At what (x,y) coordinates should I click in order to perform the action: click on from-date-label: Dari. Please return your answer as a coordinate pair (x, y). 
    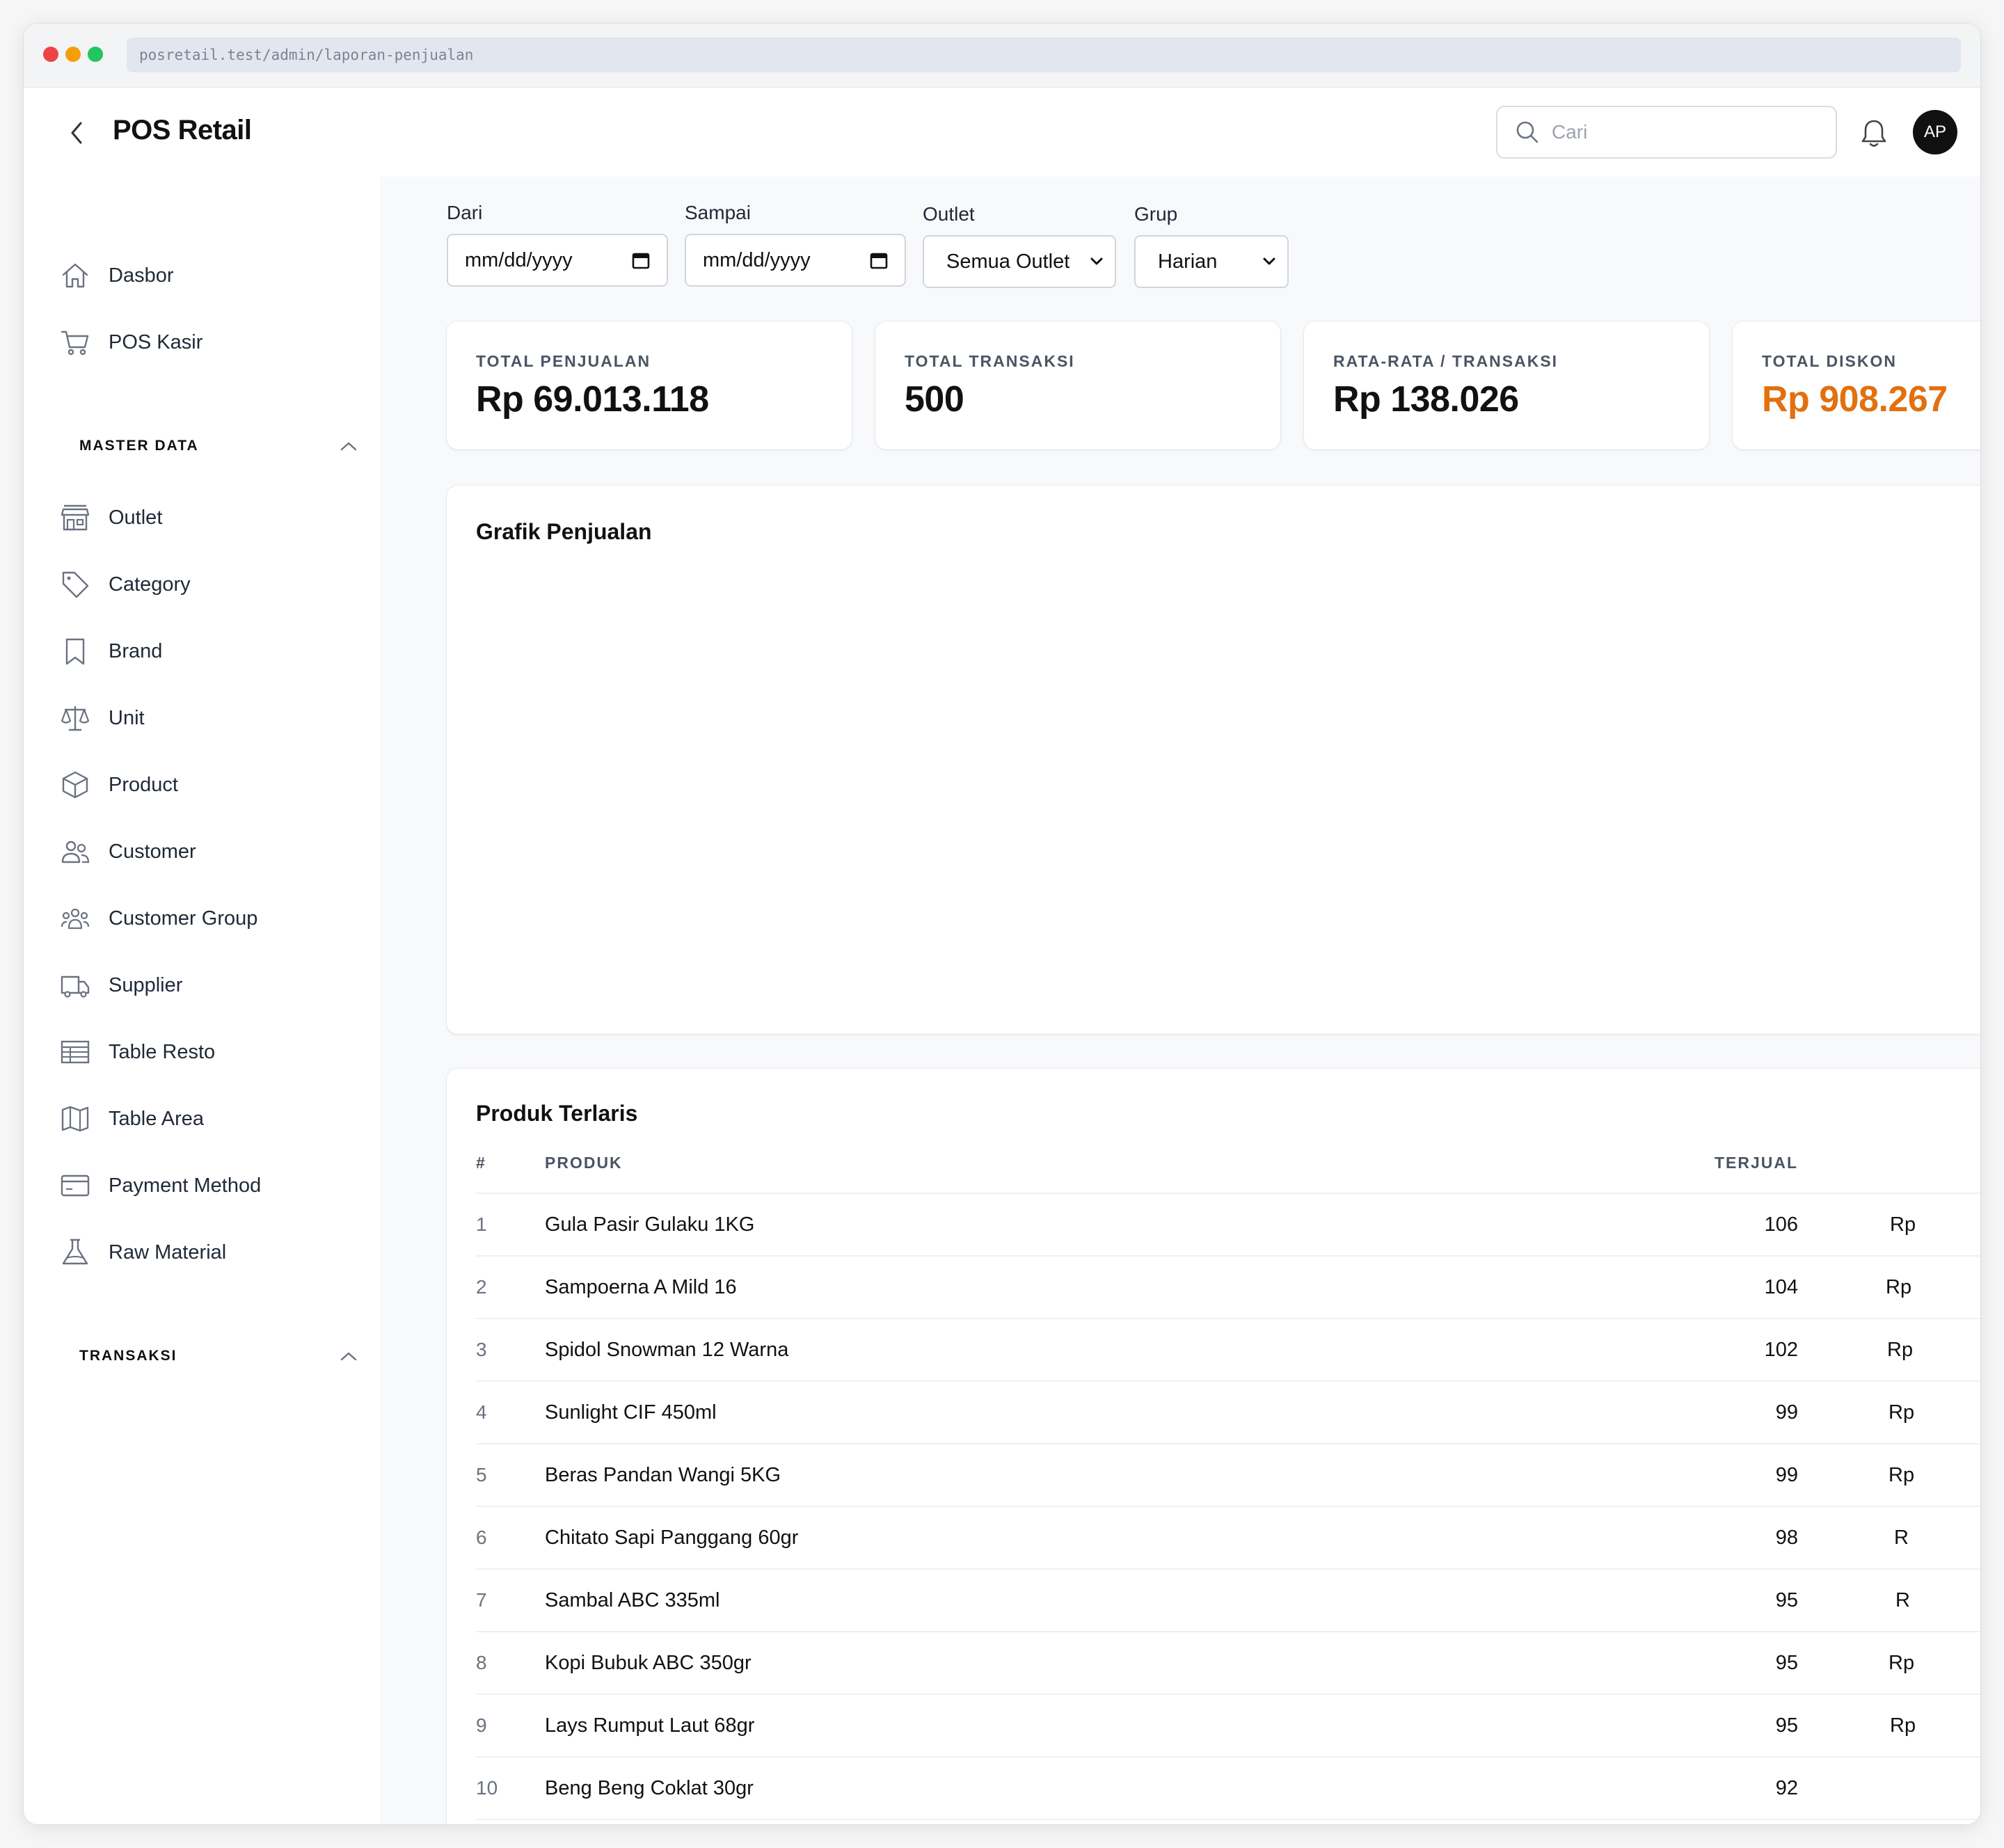
    Looking at the image, I should click on (465, 212).